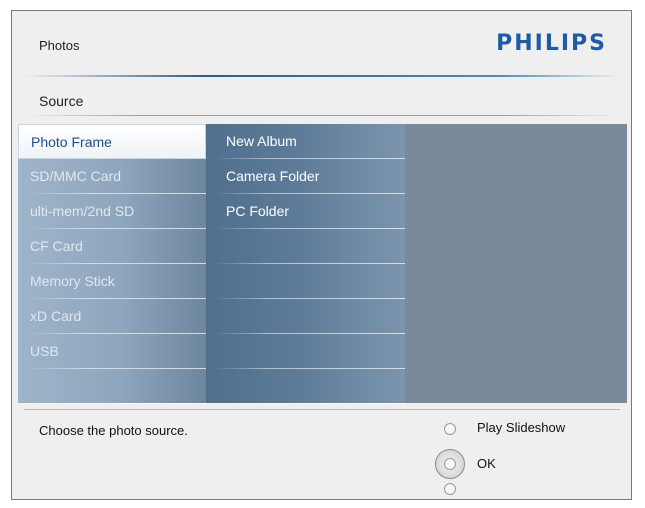 This screenshot has height=508, width=645. Describe the element at coordinates (112, 246) in the screenshot. I see `source-item-cf-card: CF Card` at that location.